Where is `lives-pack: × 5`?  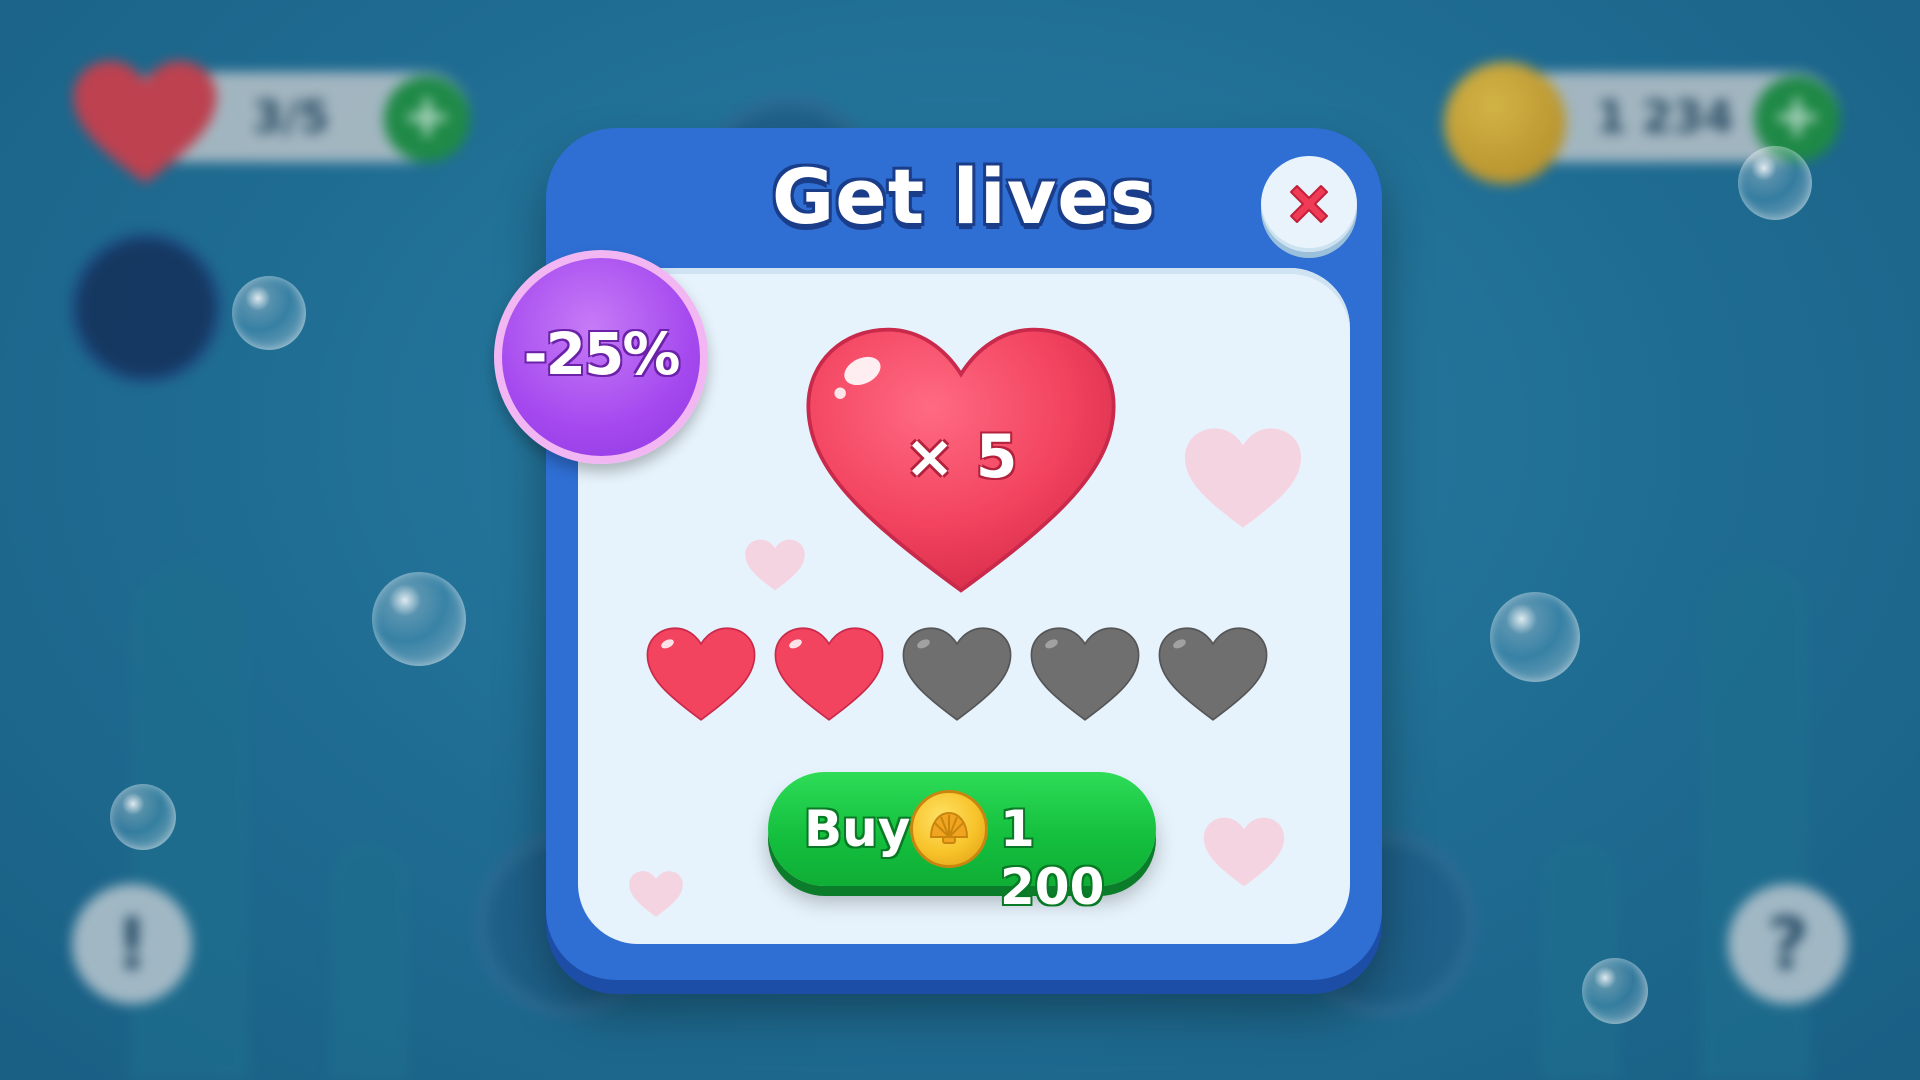 lives-pack: × 5 is located at coordinates (961, 460).